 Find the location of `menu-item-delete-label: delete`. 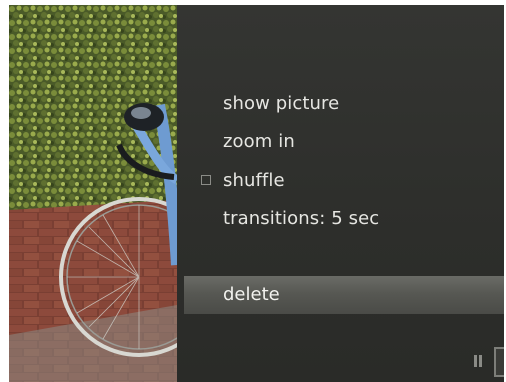

menu-item-delete-label: delete is located at coordinates (251, 294).